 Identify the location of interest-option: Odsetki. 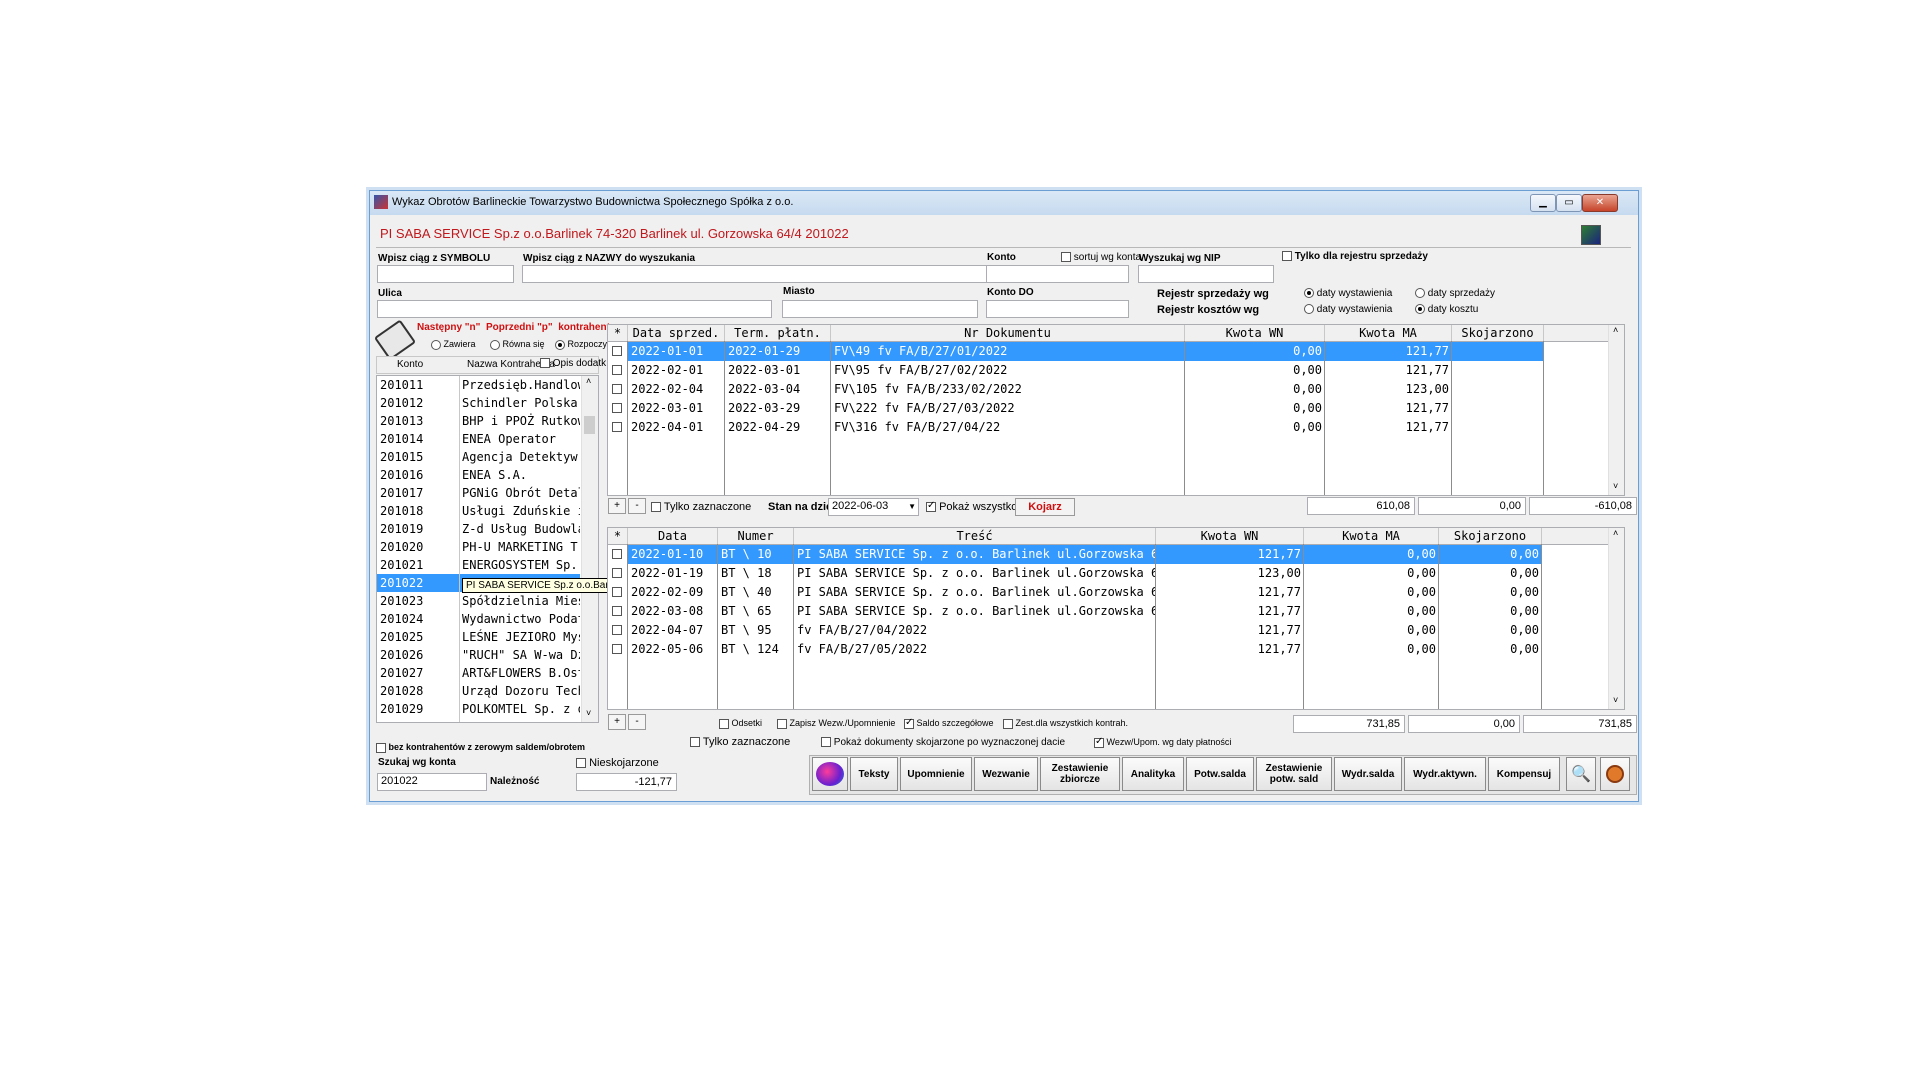
(740, 723).